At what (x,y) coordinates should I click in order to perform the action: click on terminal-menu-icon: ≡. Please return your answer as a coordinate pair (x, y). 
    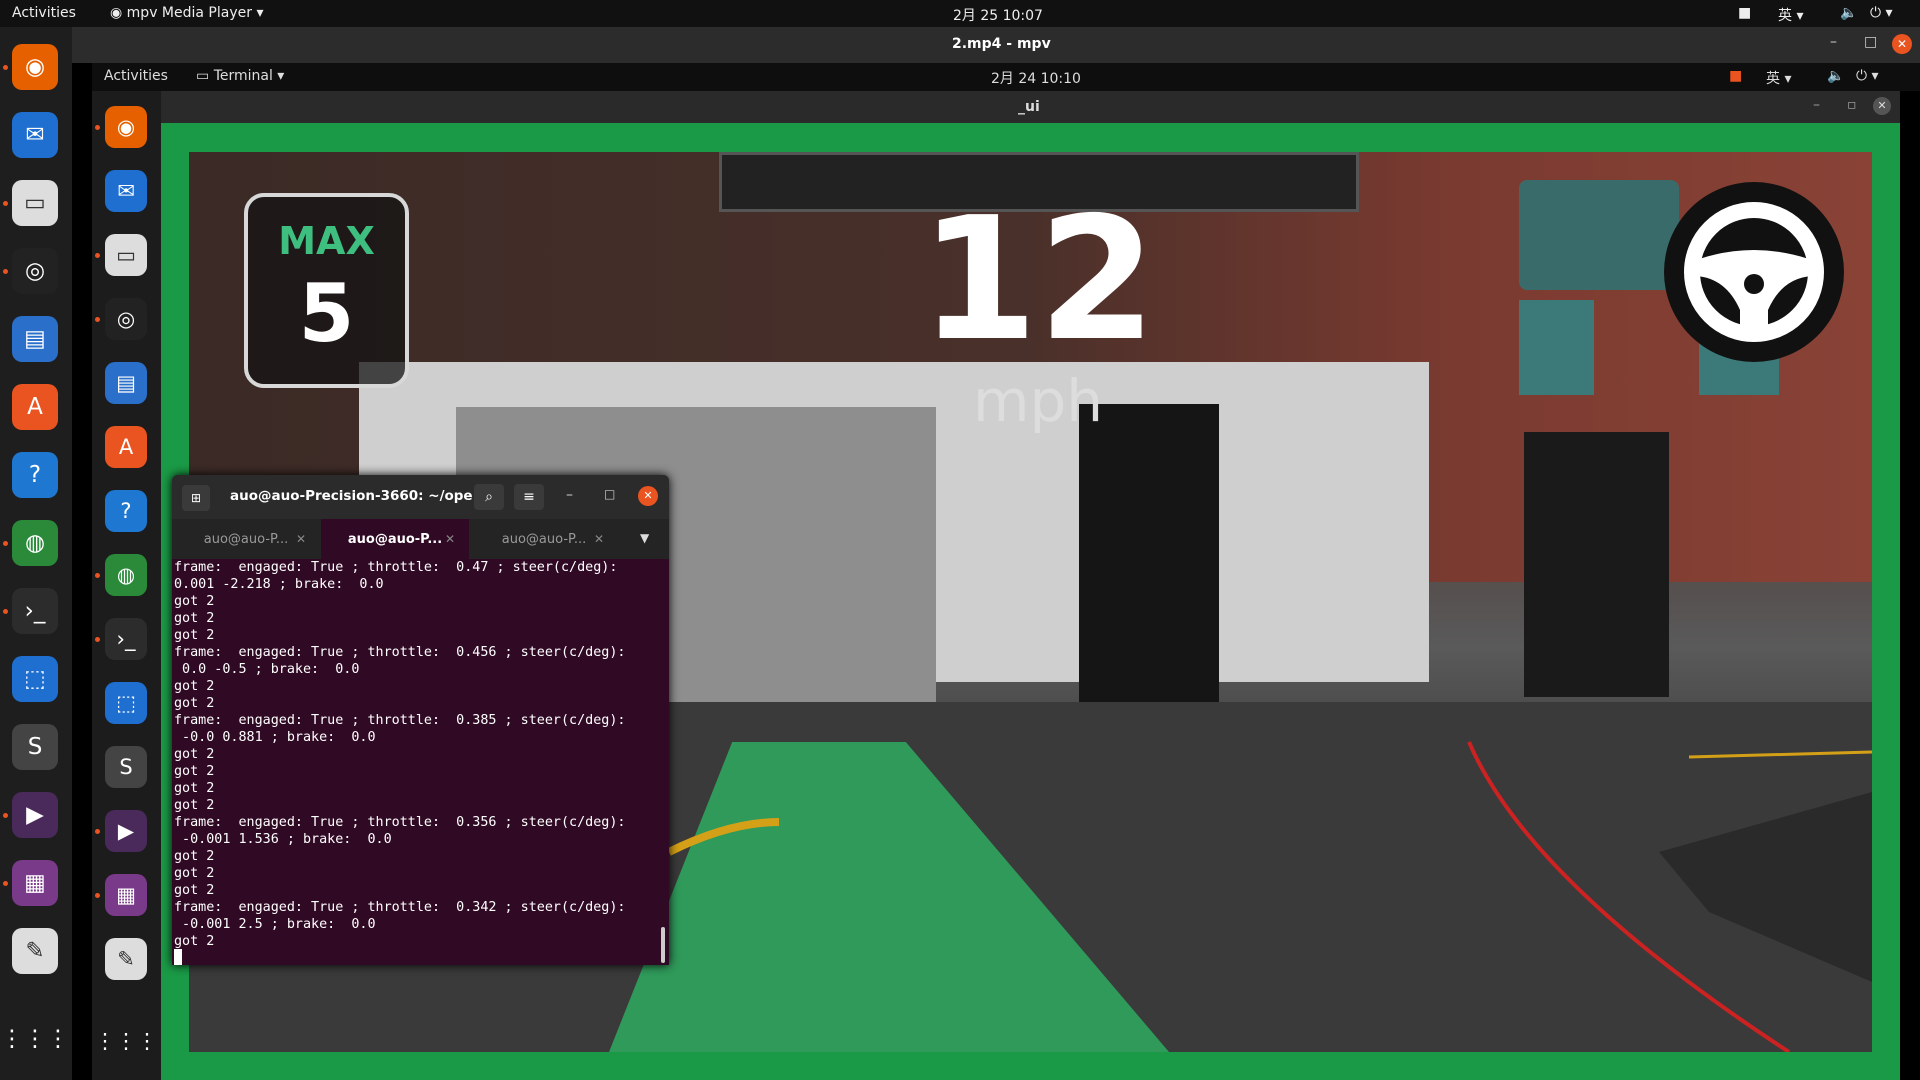
    Looking at the image, I should click on (529, 497).